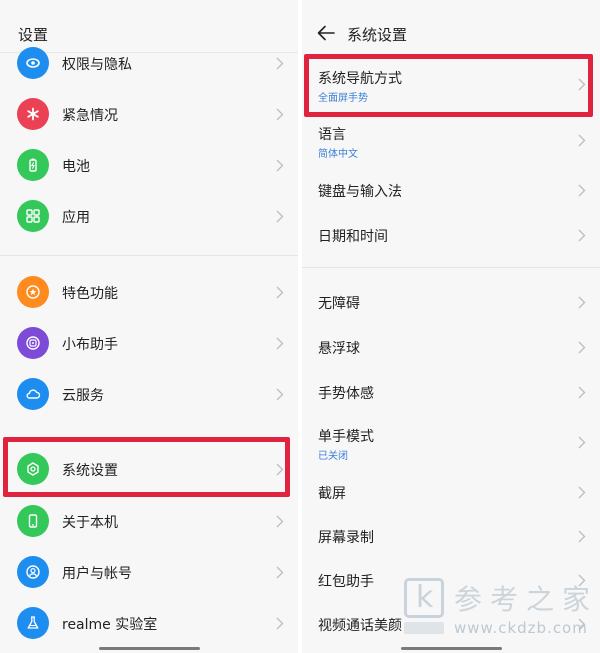 This screenshot has width=600, height=653. I want to click on setting-label: 屏幕录制, so click(346, 538).